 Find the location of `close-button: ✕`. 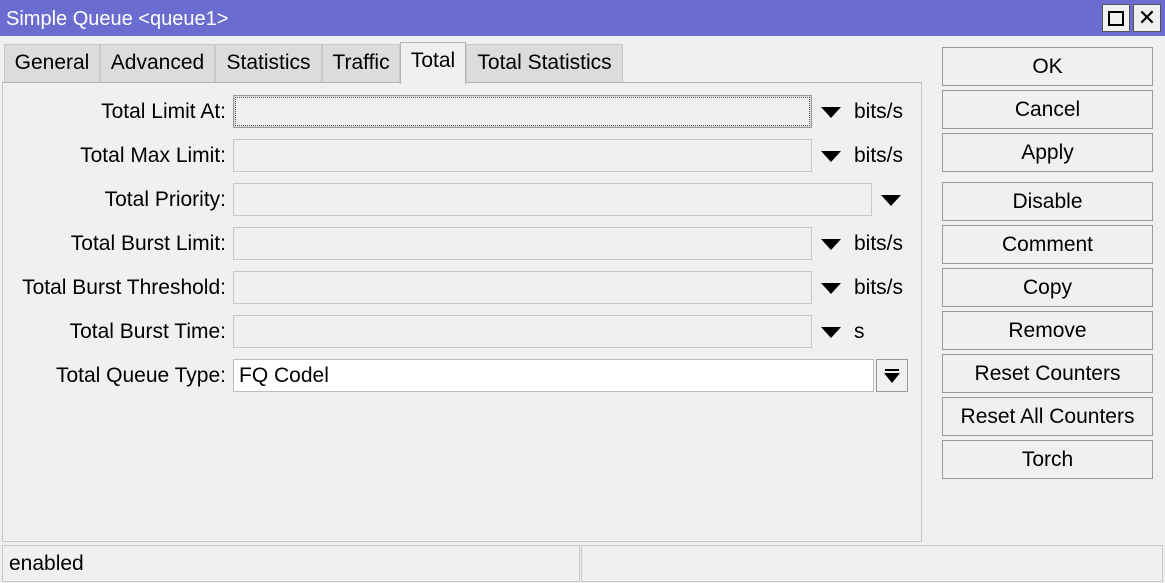

close-button: ✕ is located at coordinates (1147, 18).